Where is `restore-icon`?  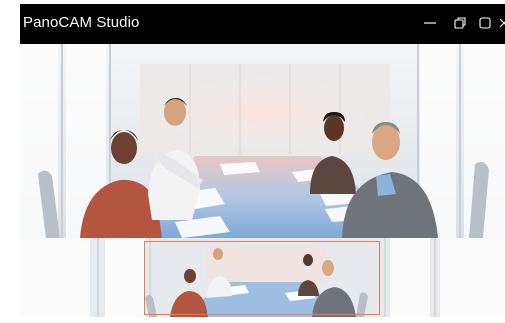 restore-icon is located at coordinates (460, 23).